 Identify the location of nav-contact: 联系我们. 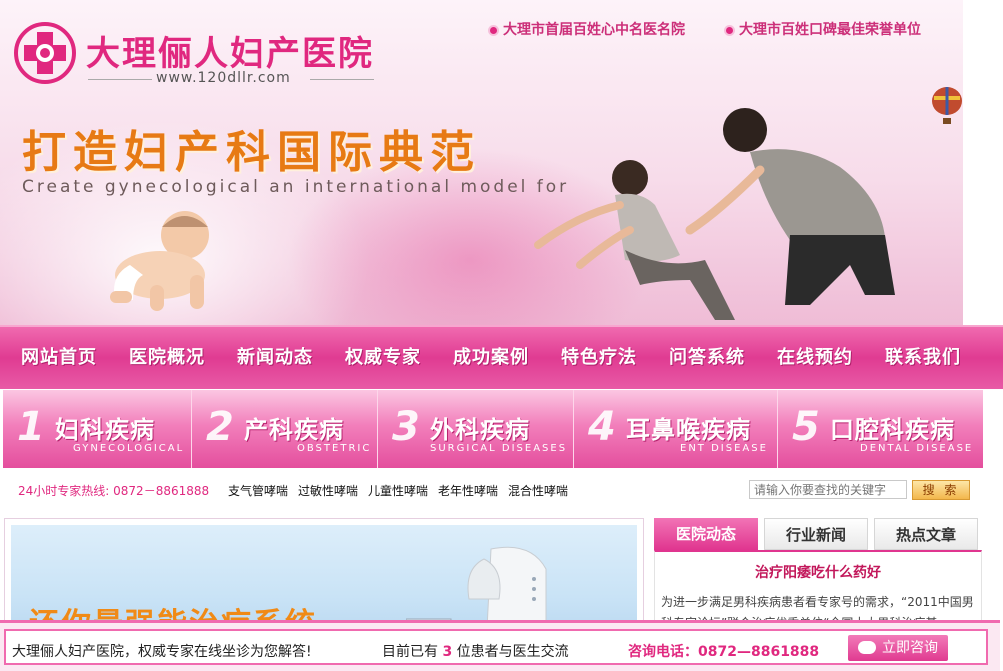
(923, 356).